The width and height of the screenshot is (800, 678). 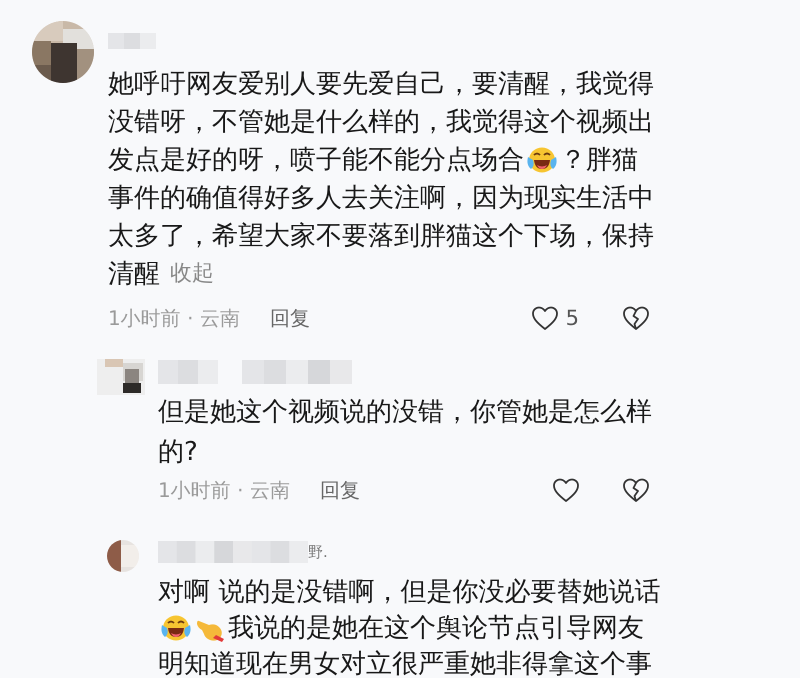 What do you see at coordinates (192, 274) in the screenshot?
I see `collapse-link: 收起` at bounding box center [192, 274].